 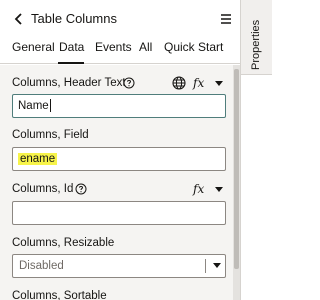 I want to click on resizable-select: Disabled, so click(x=119, y=266).